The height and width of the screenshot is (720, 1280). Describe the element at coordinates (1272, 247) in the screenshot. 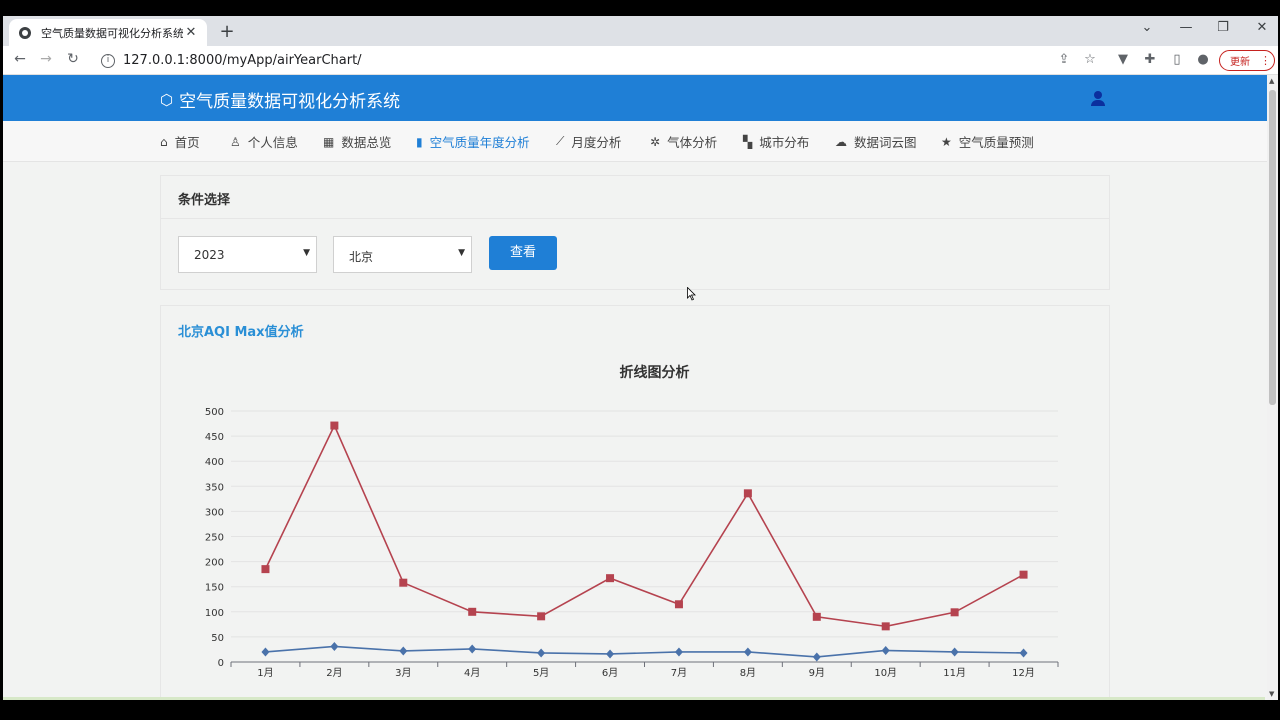

I see `scrollbar-thumb` at that location.